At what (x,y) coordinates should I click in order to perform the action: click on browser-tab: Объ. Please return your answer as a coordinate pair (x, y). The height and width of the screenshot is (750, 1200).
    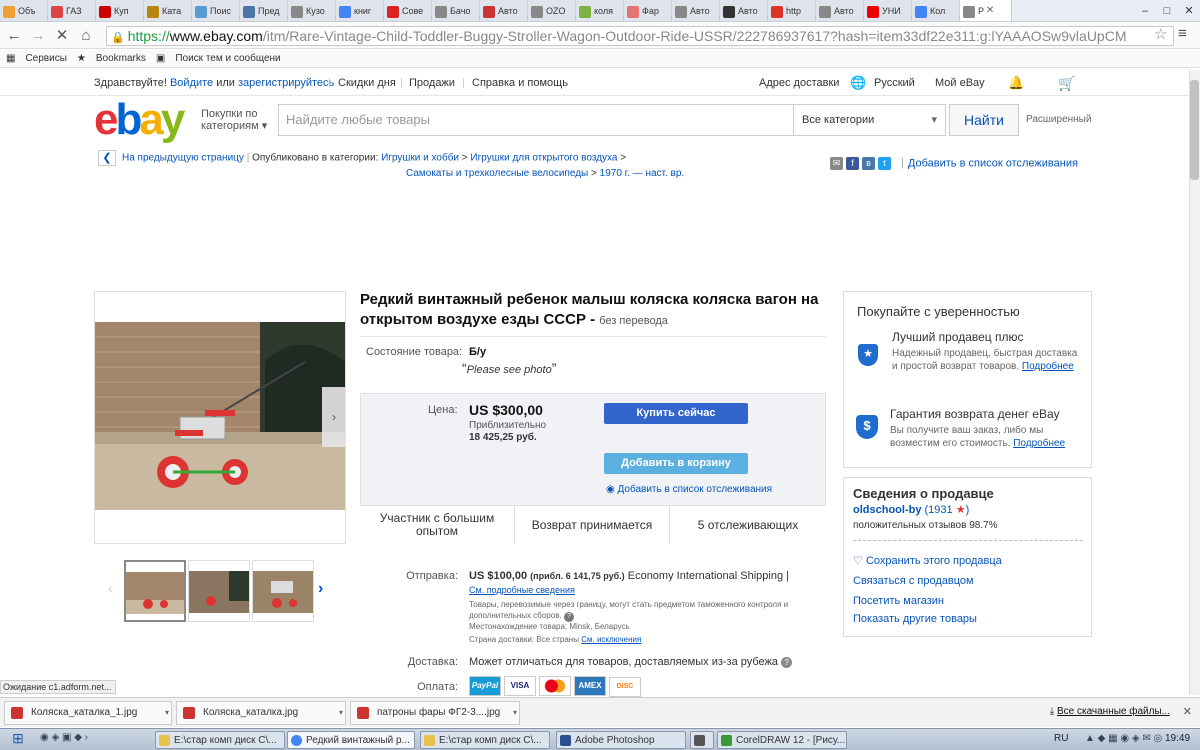
    Looking at the image, I should click on (24, 10).